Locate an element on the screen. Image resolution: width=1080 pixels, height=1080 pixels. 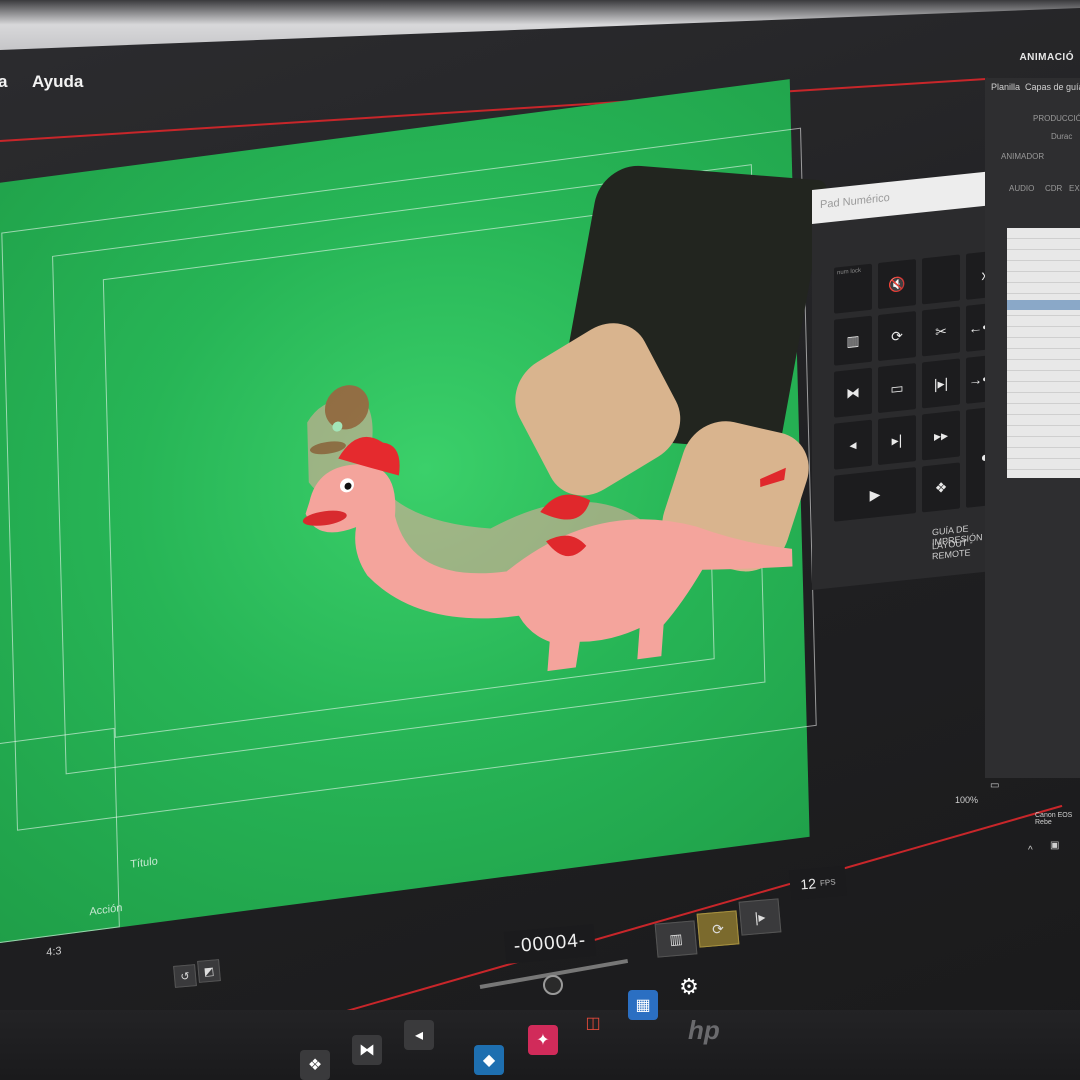
sheet-animator: ANIMADOR is located at coordinates (1023, 156).